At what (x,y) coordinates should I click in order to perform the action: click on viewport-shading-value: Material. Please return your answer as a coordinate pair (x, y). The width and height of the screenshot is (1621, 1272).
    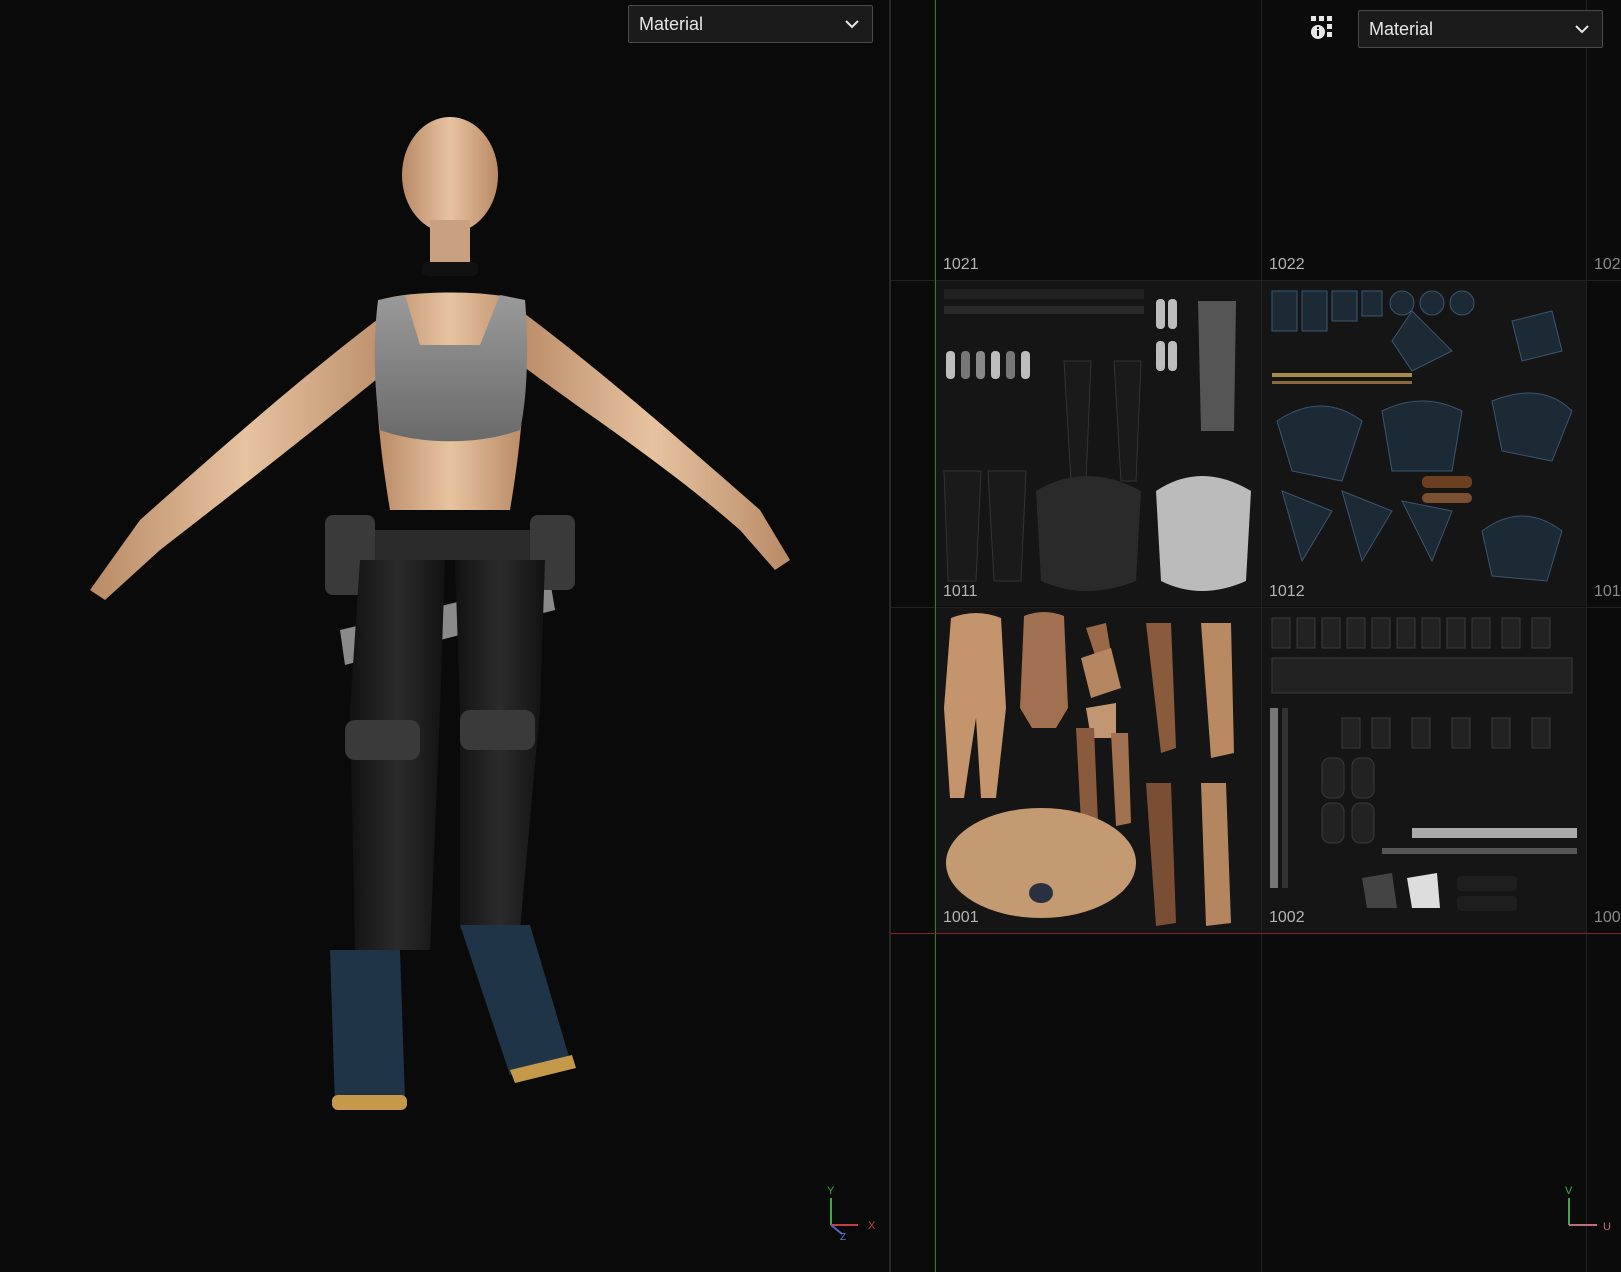
    Looking at the image, I should click on (671, 23).